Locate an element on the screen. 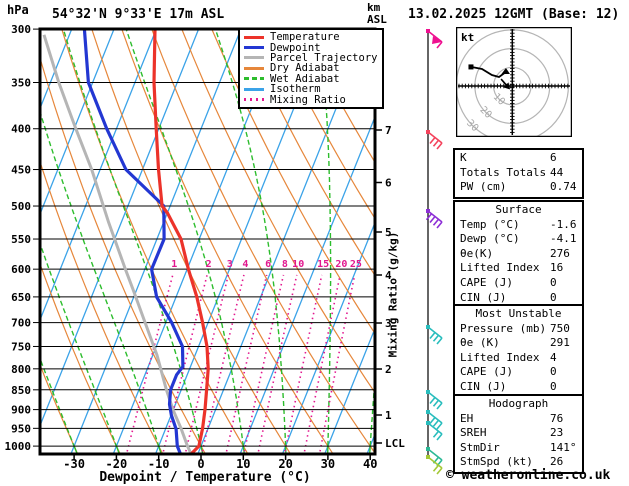 This screenshot has height=486, width=629. stat-row: EH 76 is located at coordinates (518, 419).